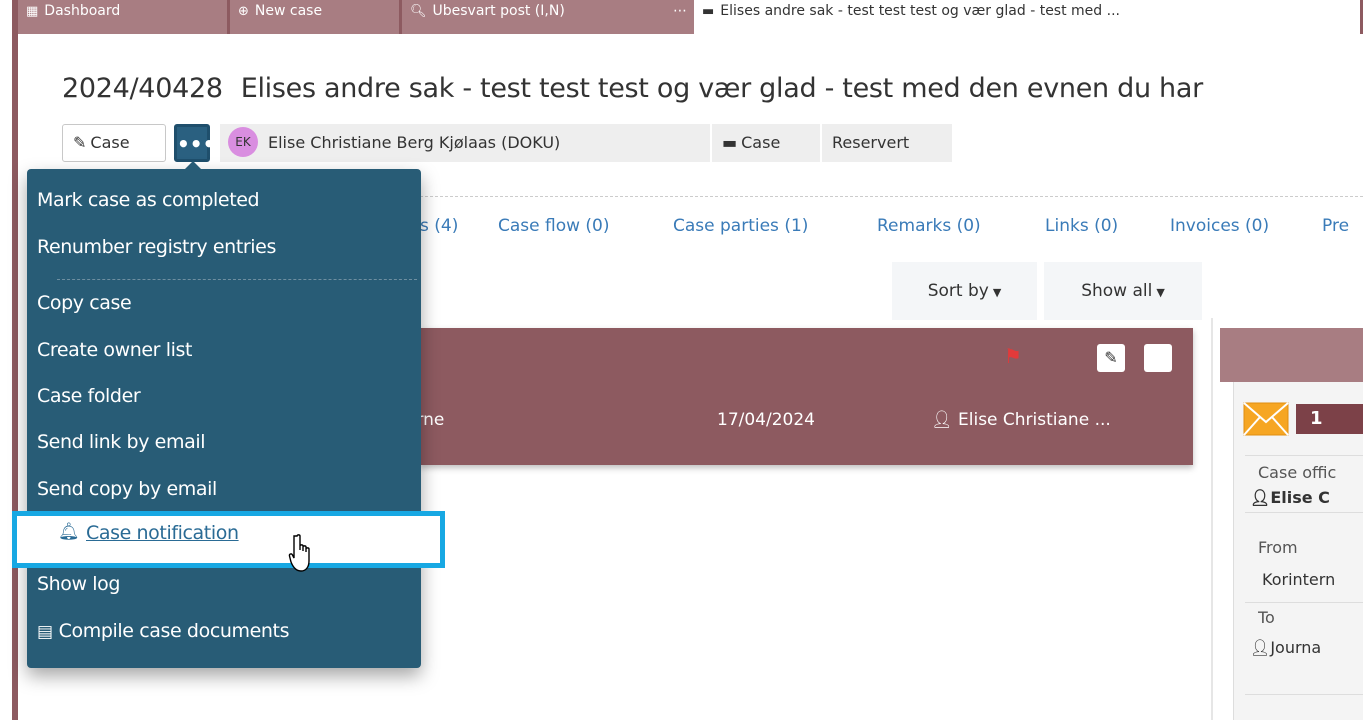 The width and height of the screenshot is (1363, 720). I want to click on envelope-icon, so click(1266, 419).